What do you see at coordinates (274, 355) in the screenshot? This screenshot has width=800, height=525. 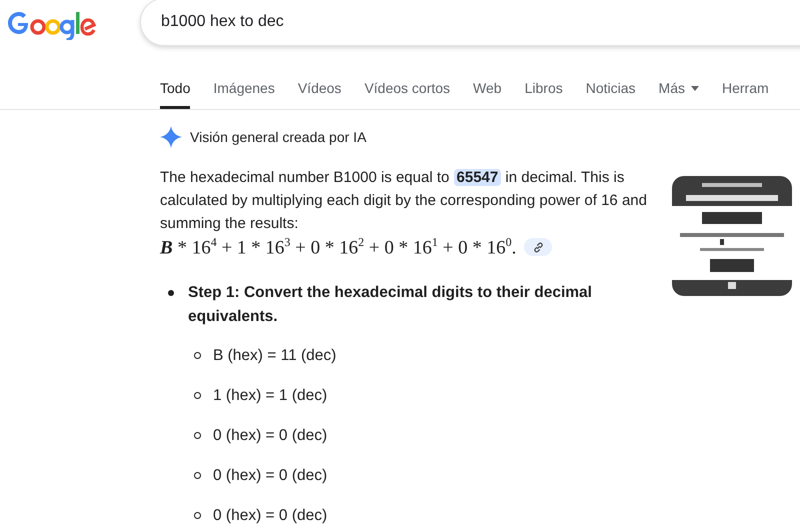 I see `step-item: B (hex) = 11 (dec)` at bounding box center [274, 355].